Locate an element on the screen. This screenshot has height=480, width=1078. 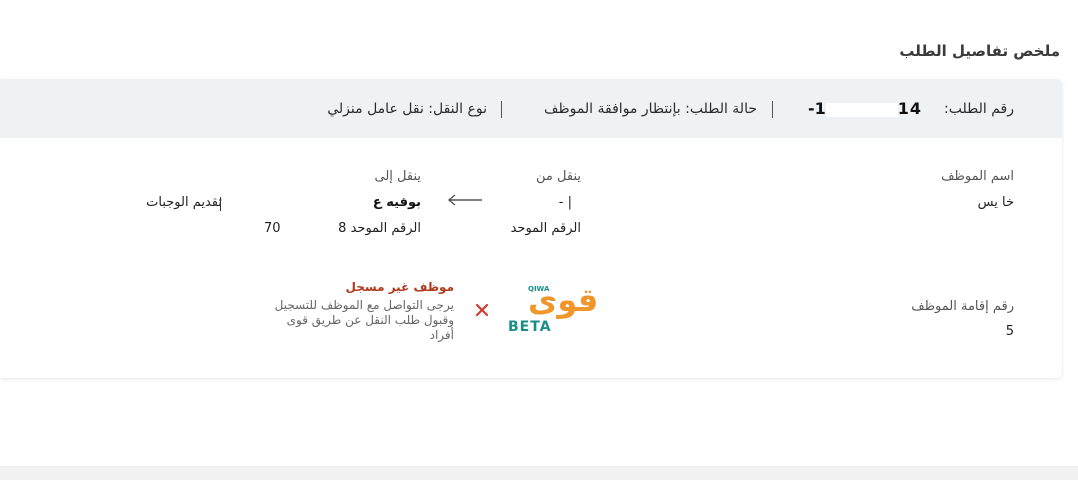
transfer-from-label: ينقل من is located at coordinates (558, 176).